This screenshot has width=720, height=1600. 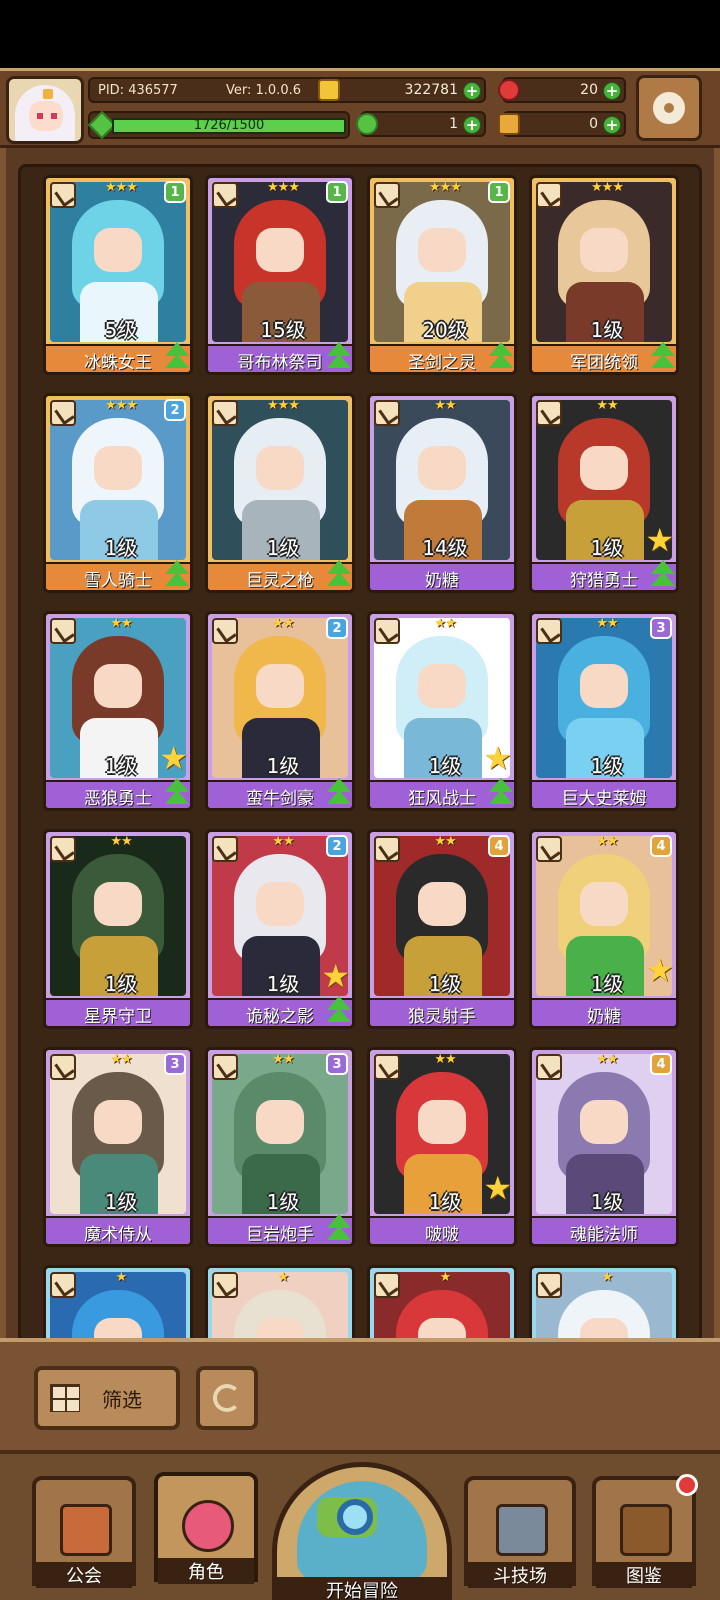 What do you see at coordinates (604, 493) in the screenshot?
I see `hero-card: ★★ 1级 狩猎勇士 ★` at bounding box center [604, 493].